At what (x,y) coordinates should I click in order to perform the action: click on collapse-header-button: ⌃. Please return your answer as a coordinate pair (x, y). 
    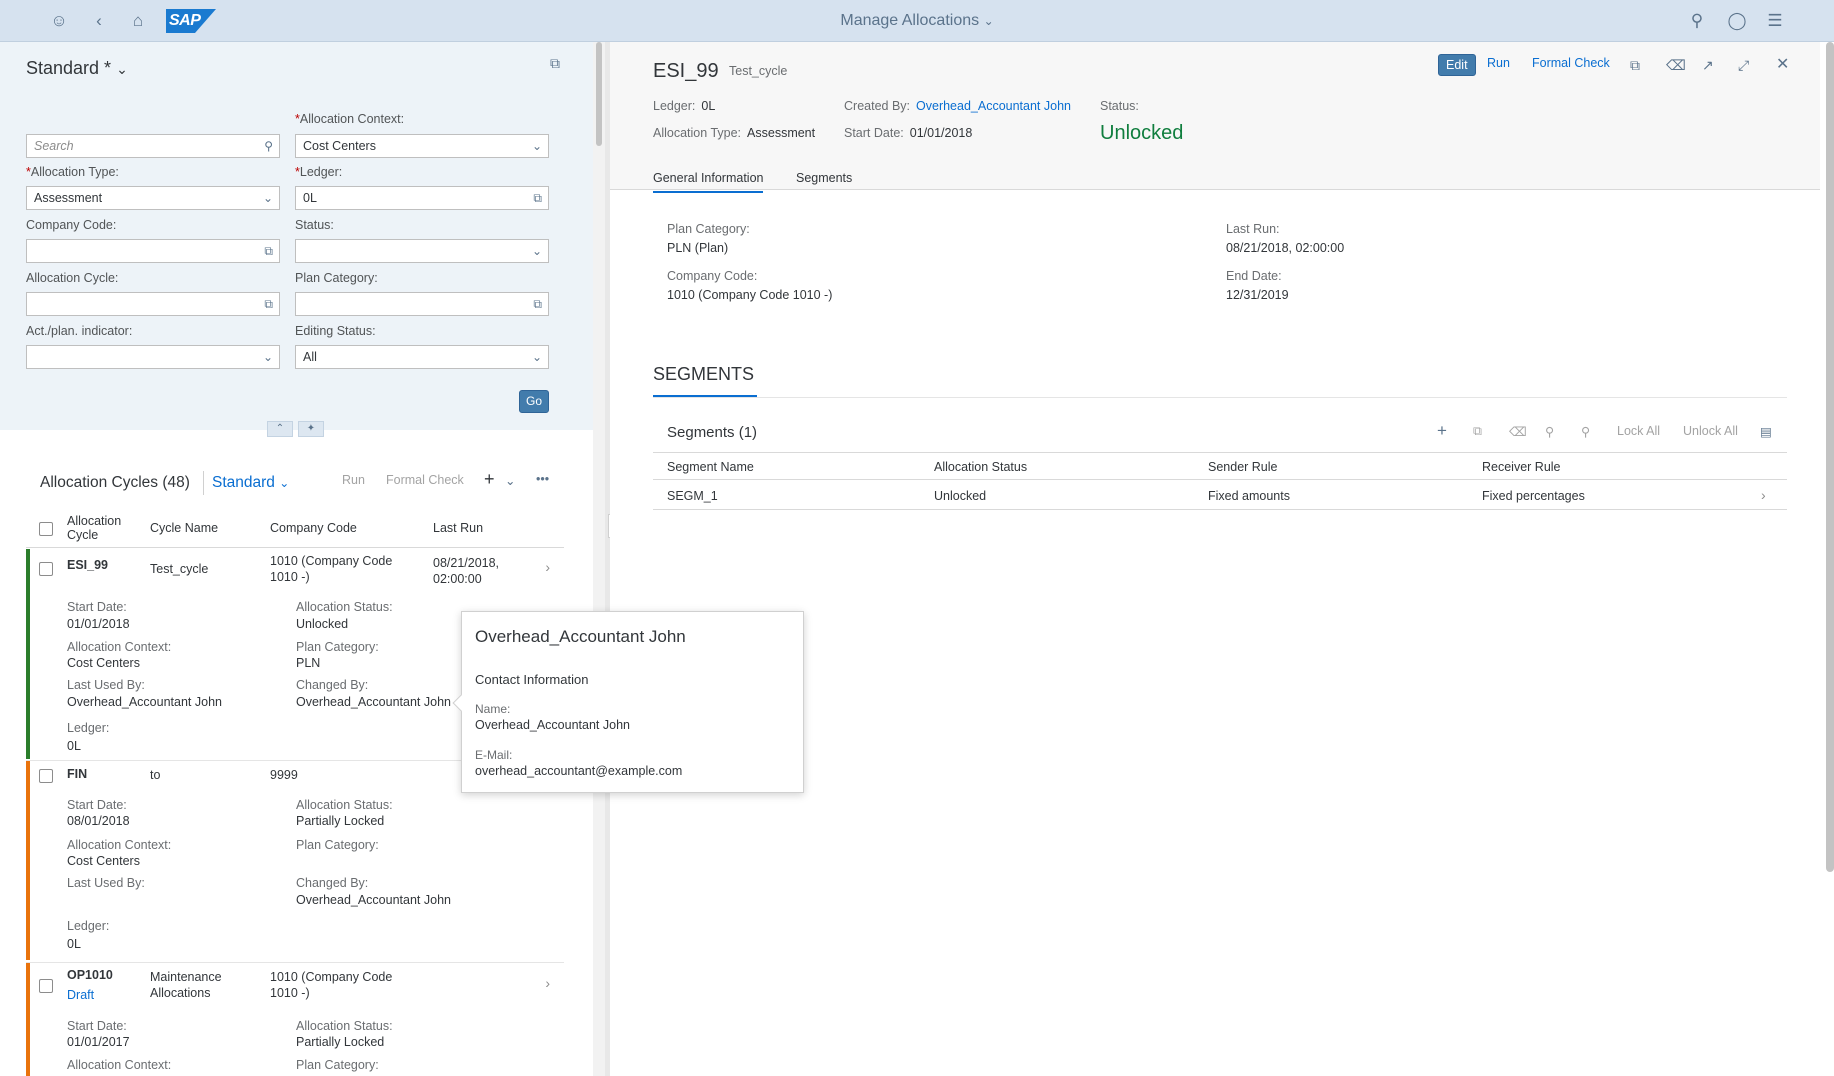
    Looking at the image, I should click on (280, 429).